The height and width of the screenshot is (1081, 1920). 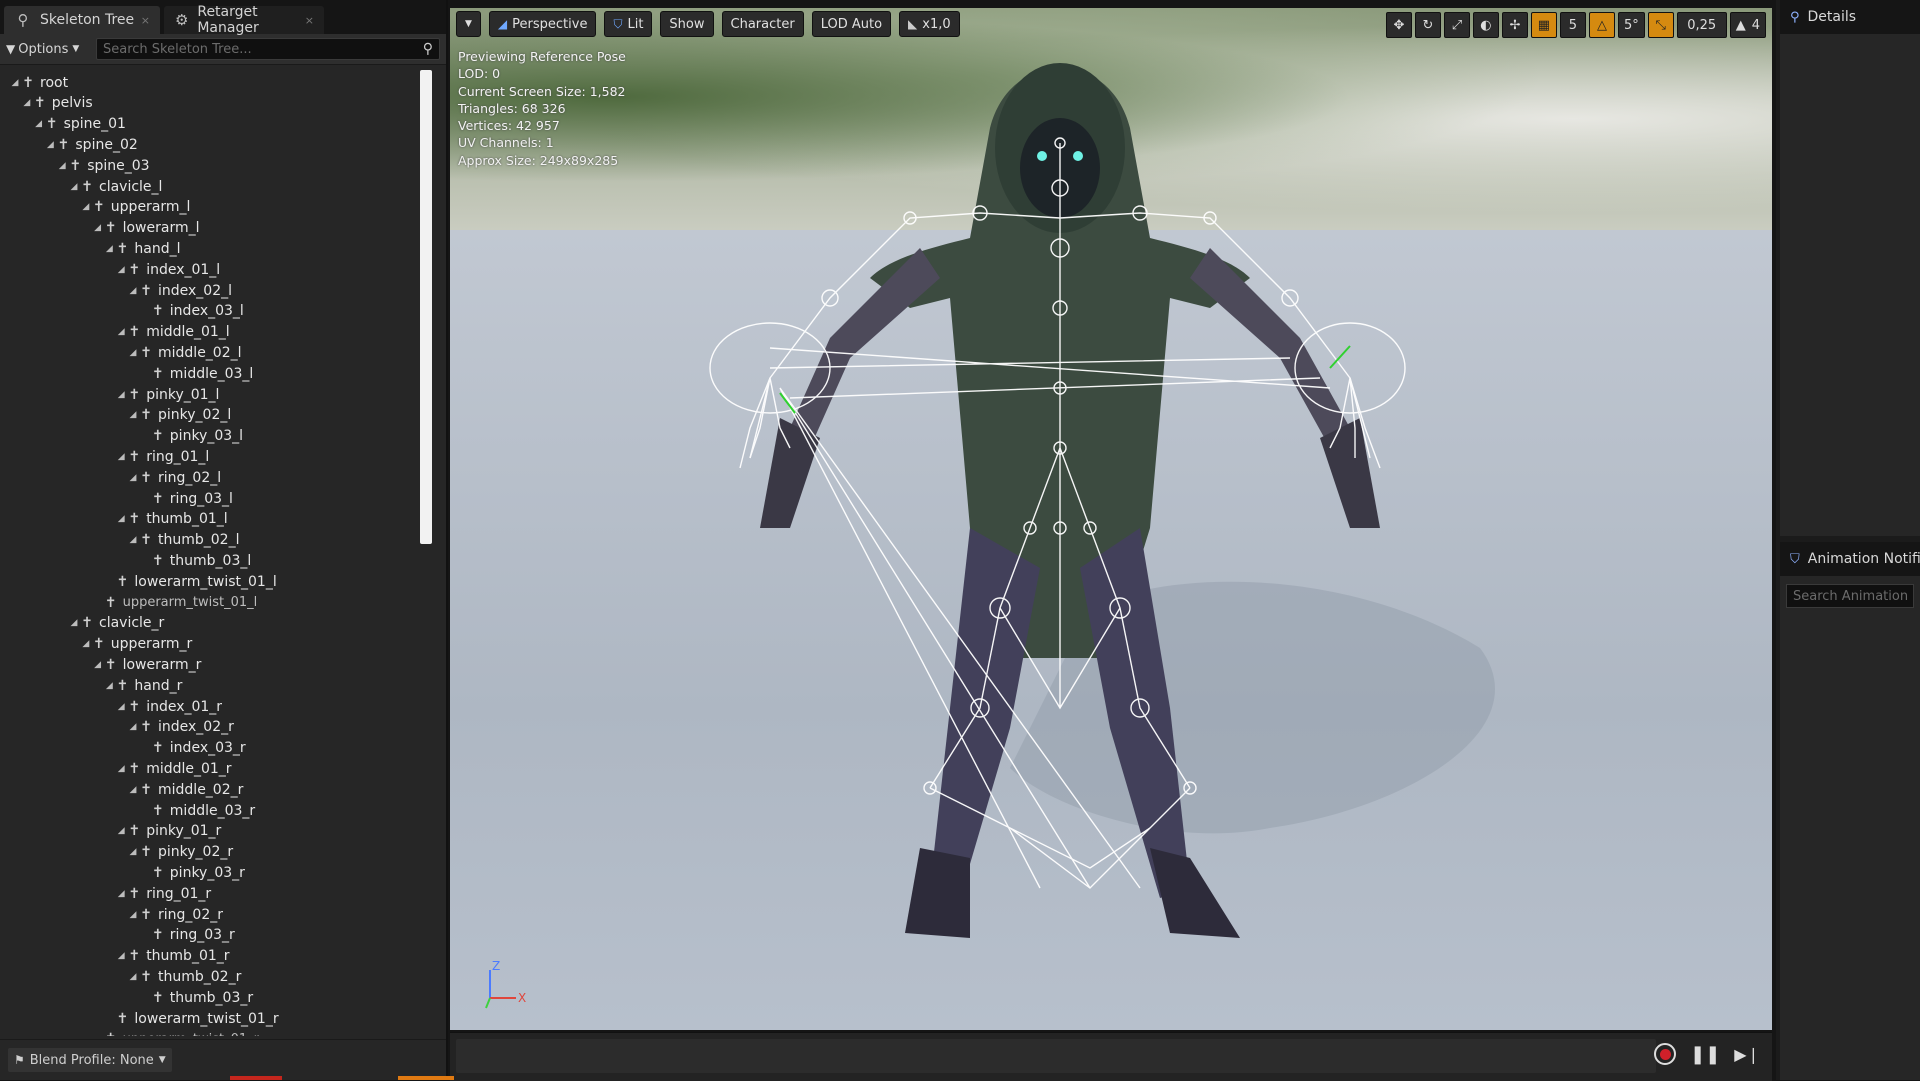 I want to click on tree-scrollbar, so click(x=426, y=307).